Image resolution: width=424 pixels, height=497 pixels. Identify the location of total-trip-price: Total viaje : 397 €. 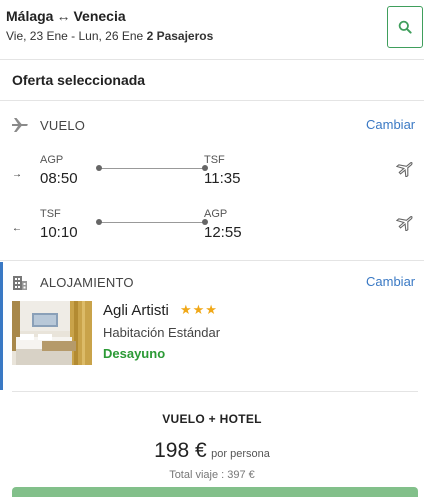
(212, 475).